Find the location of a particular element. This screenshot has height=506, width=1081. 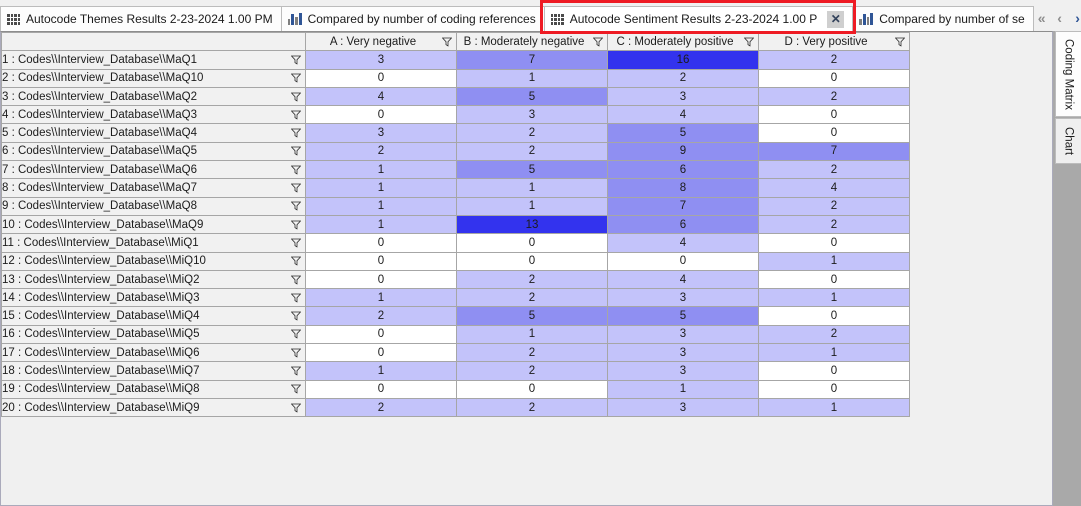

tab-compared-by-sentiment: Compared by number of se is located at coordinates (943, 18).